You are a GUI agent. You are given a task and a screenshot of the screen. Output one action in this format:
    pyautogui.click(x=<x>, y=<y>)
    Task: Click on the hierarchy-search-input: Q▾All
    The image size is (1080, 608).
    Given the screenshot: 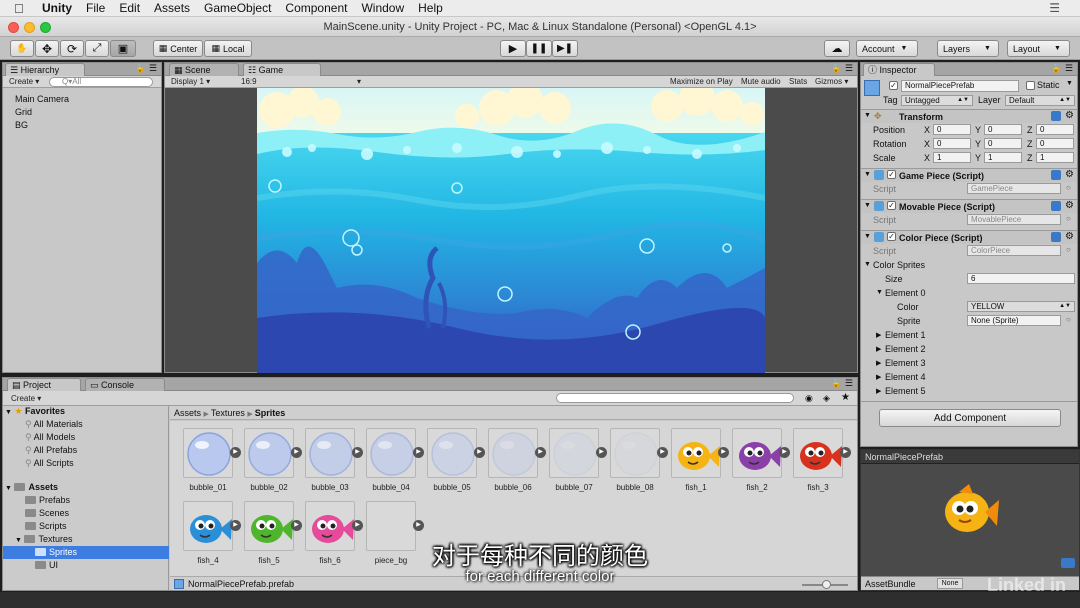 What is the action you would take?
    pyautogui.click(x=101, y=82)
    